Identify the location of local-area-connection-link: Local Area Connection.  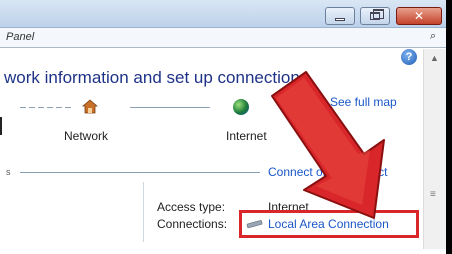
(328, 224).